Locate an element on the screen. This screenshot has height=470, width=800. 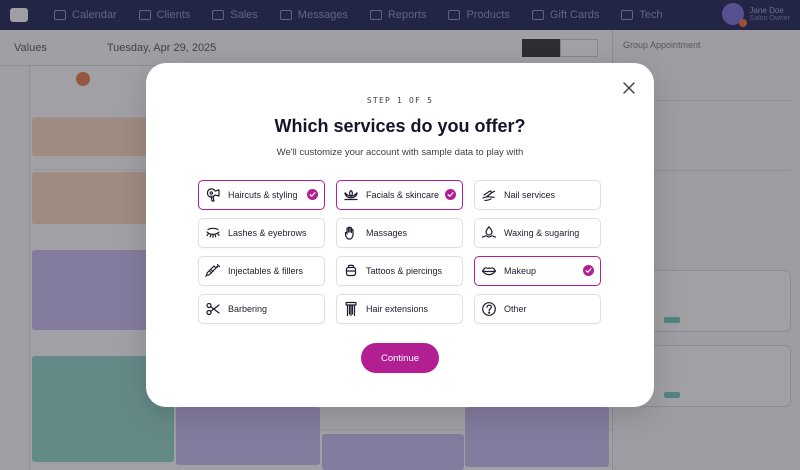
service-option-label: Makeup is located at coordinates (520, 271).